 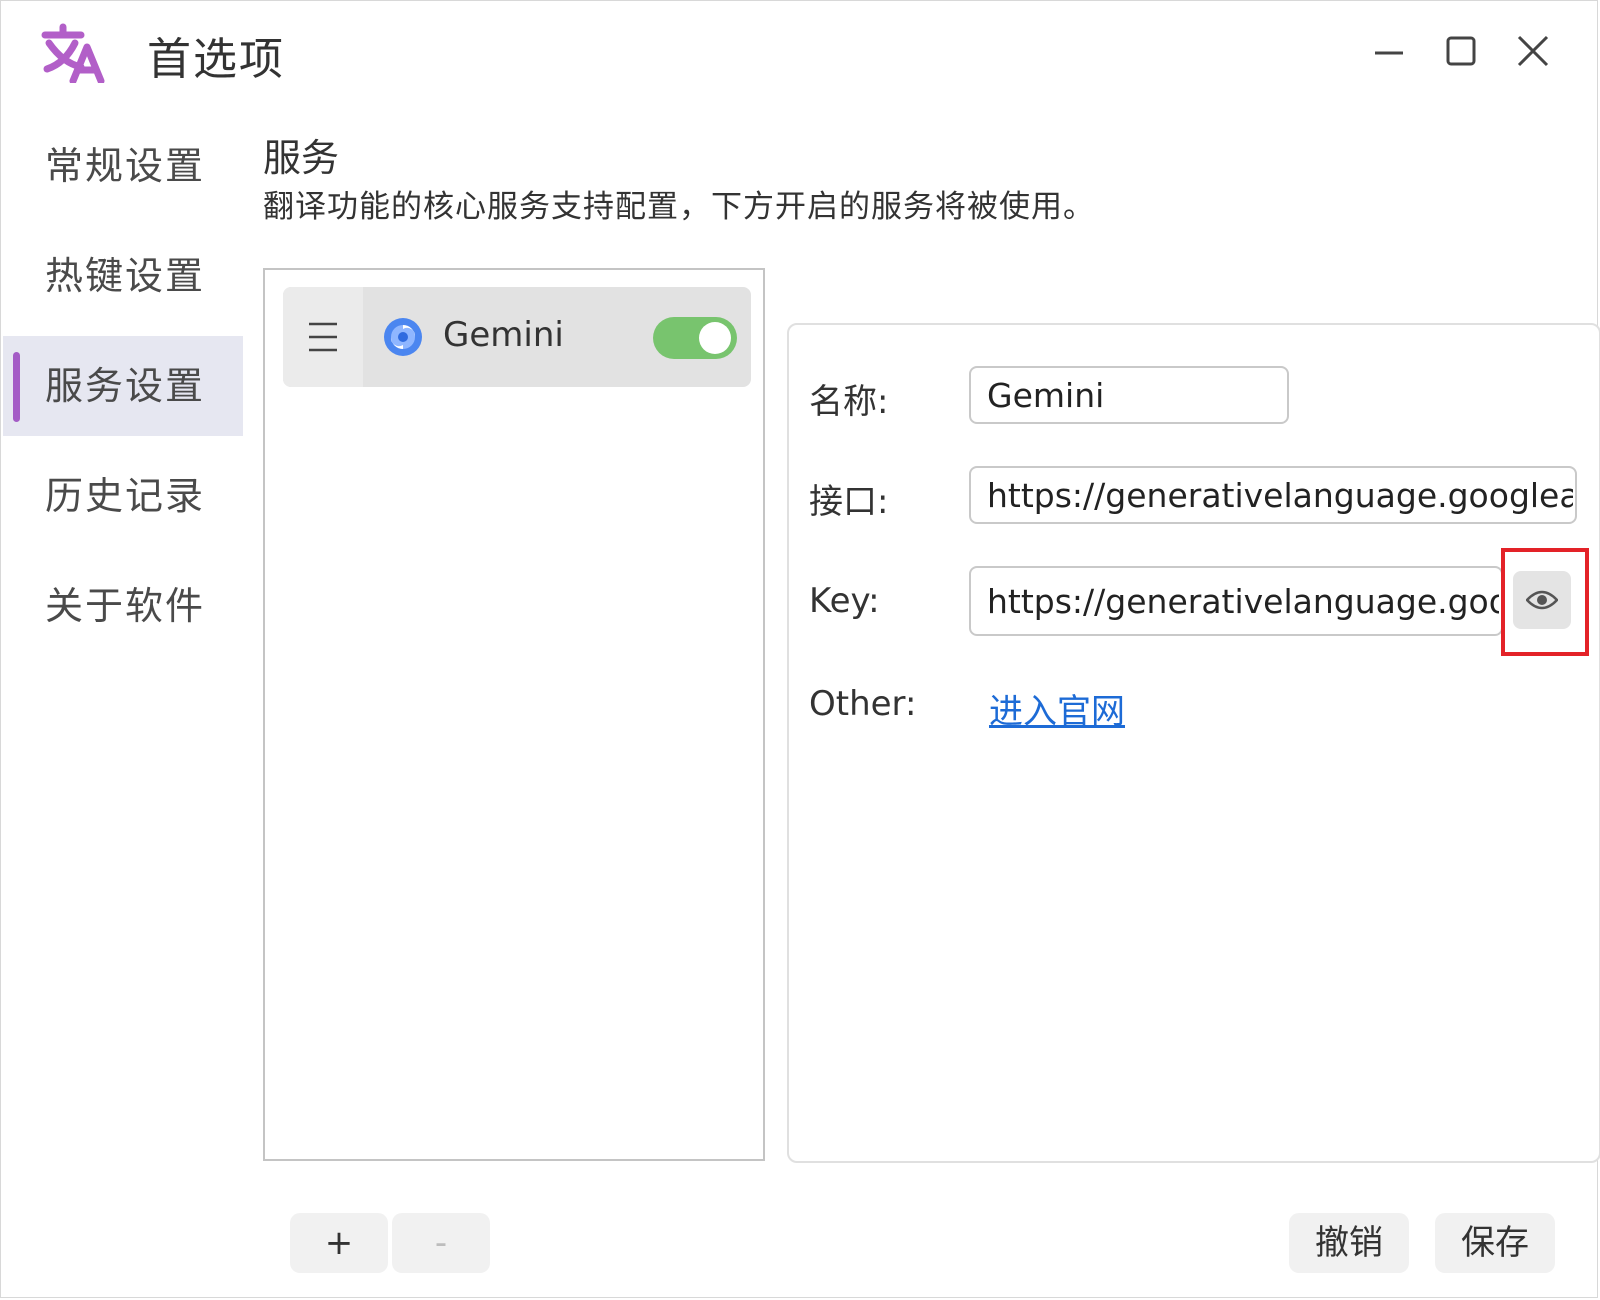 I want to click on window-title: 首选项, so click(x=216, y=59).